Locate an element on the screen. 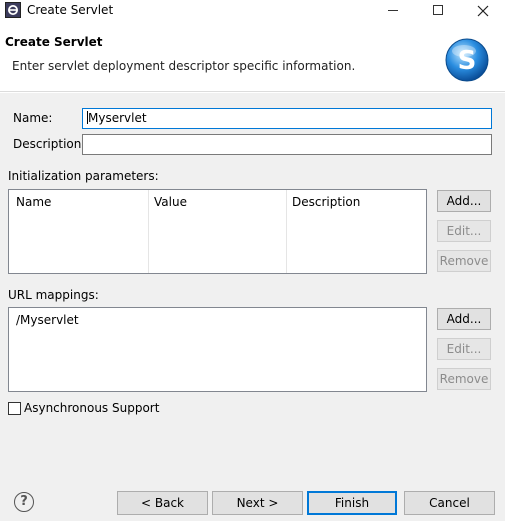 The height and width of the screenshot is (521, 505). window-title: Create Servlet is located at coordinates (70, 10).